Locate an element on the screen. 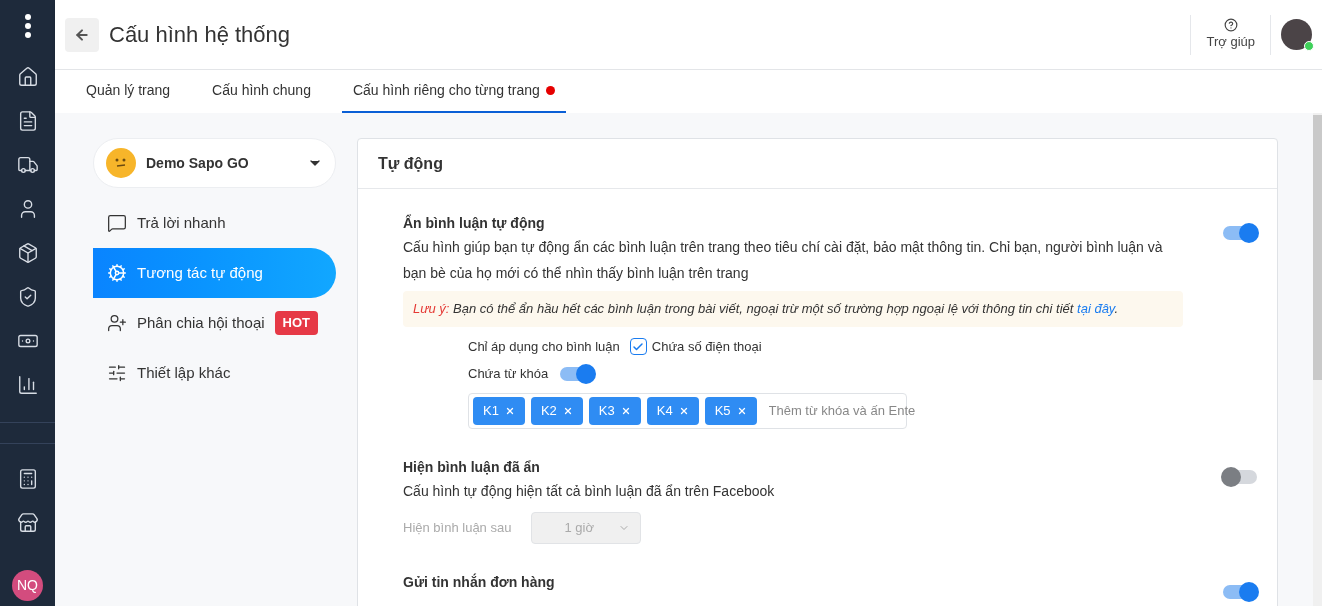  back-button is located at coordinates (82, 34).